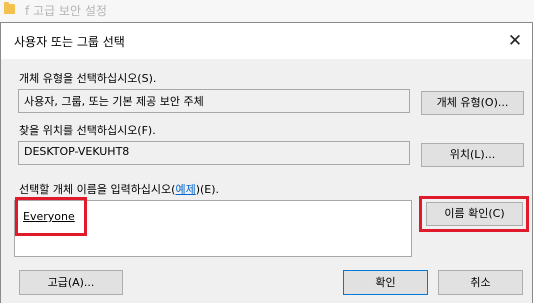  Describe the element at coordinates (474, 214) in the screenshot. I see `highlight-box-check-names` at that location.